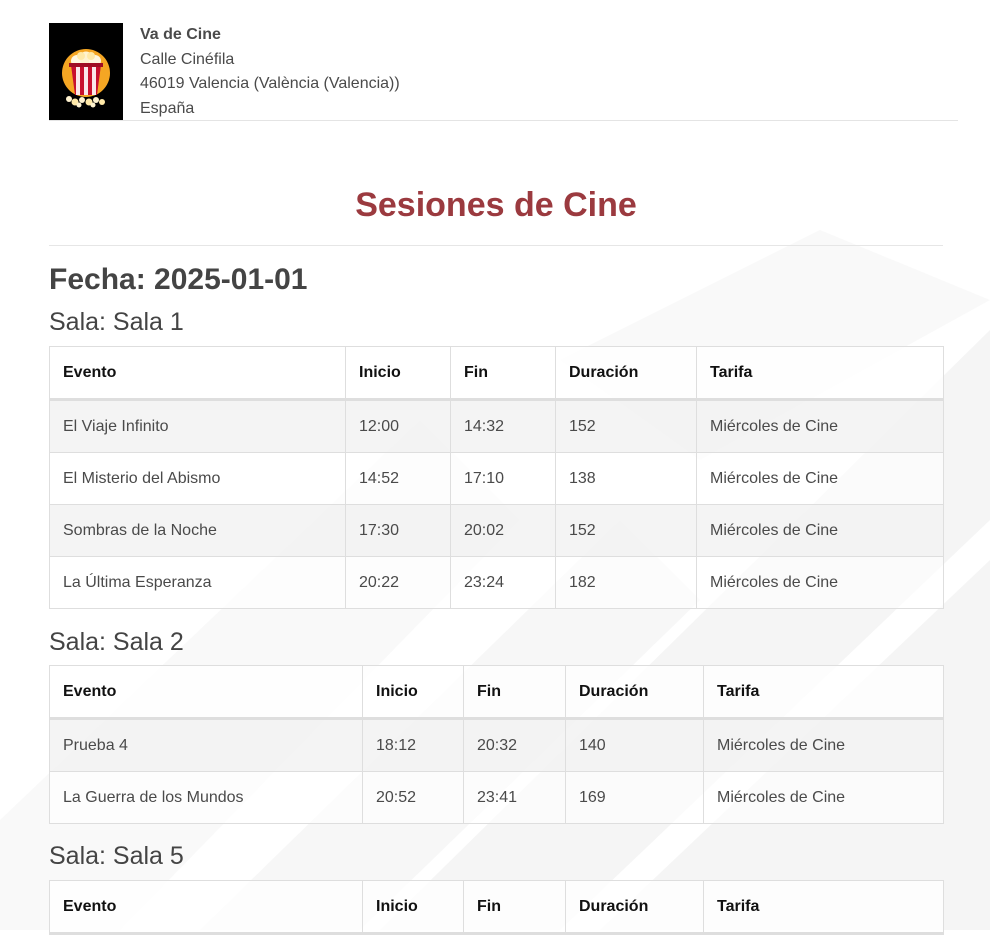  What do you see at coordinates (180, 34) in the screenshot?
I see `company-name: Va de Cine` at bounding box center [180, 34].